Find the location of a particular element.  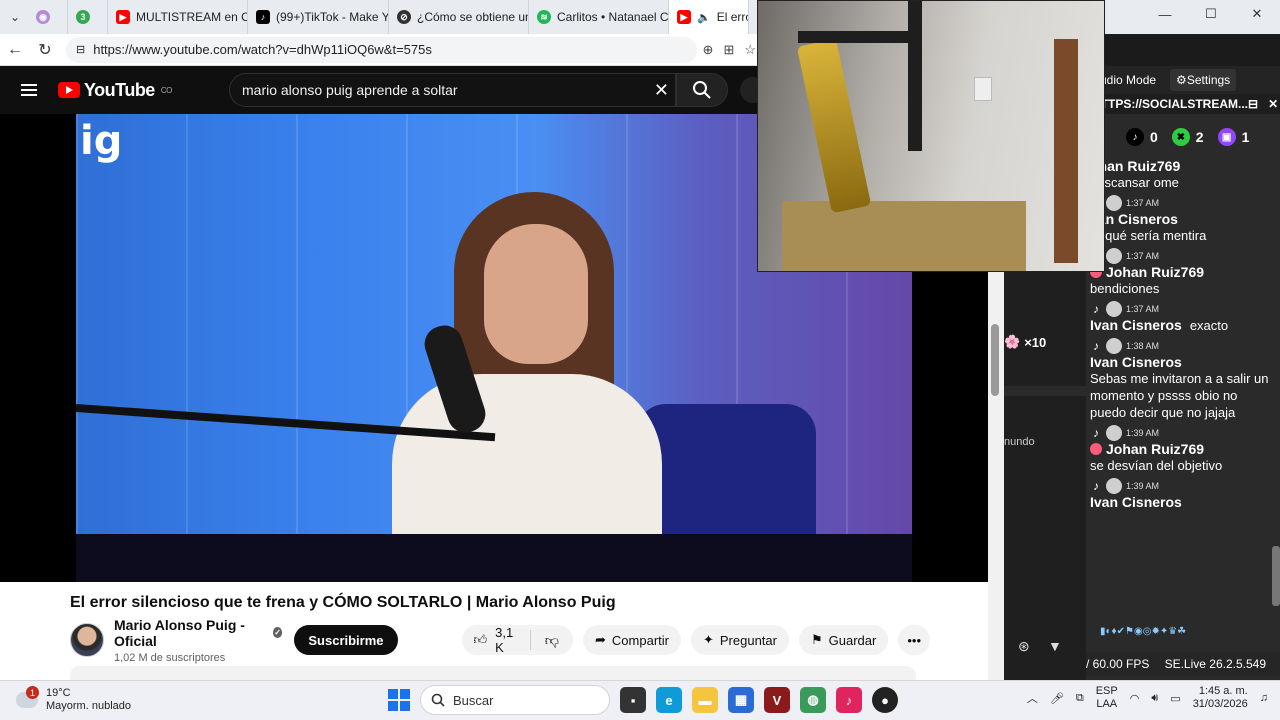

wooden-door is located at coordinates (1066, 151).